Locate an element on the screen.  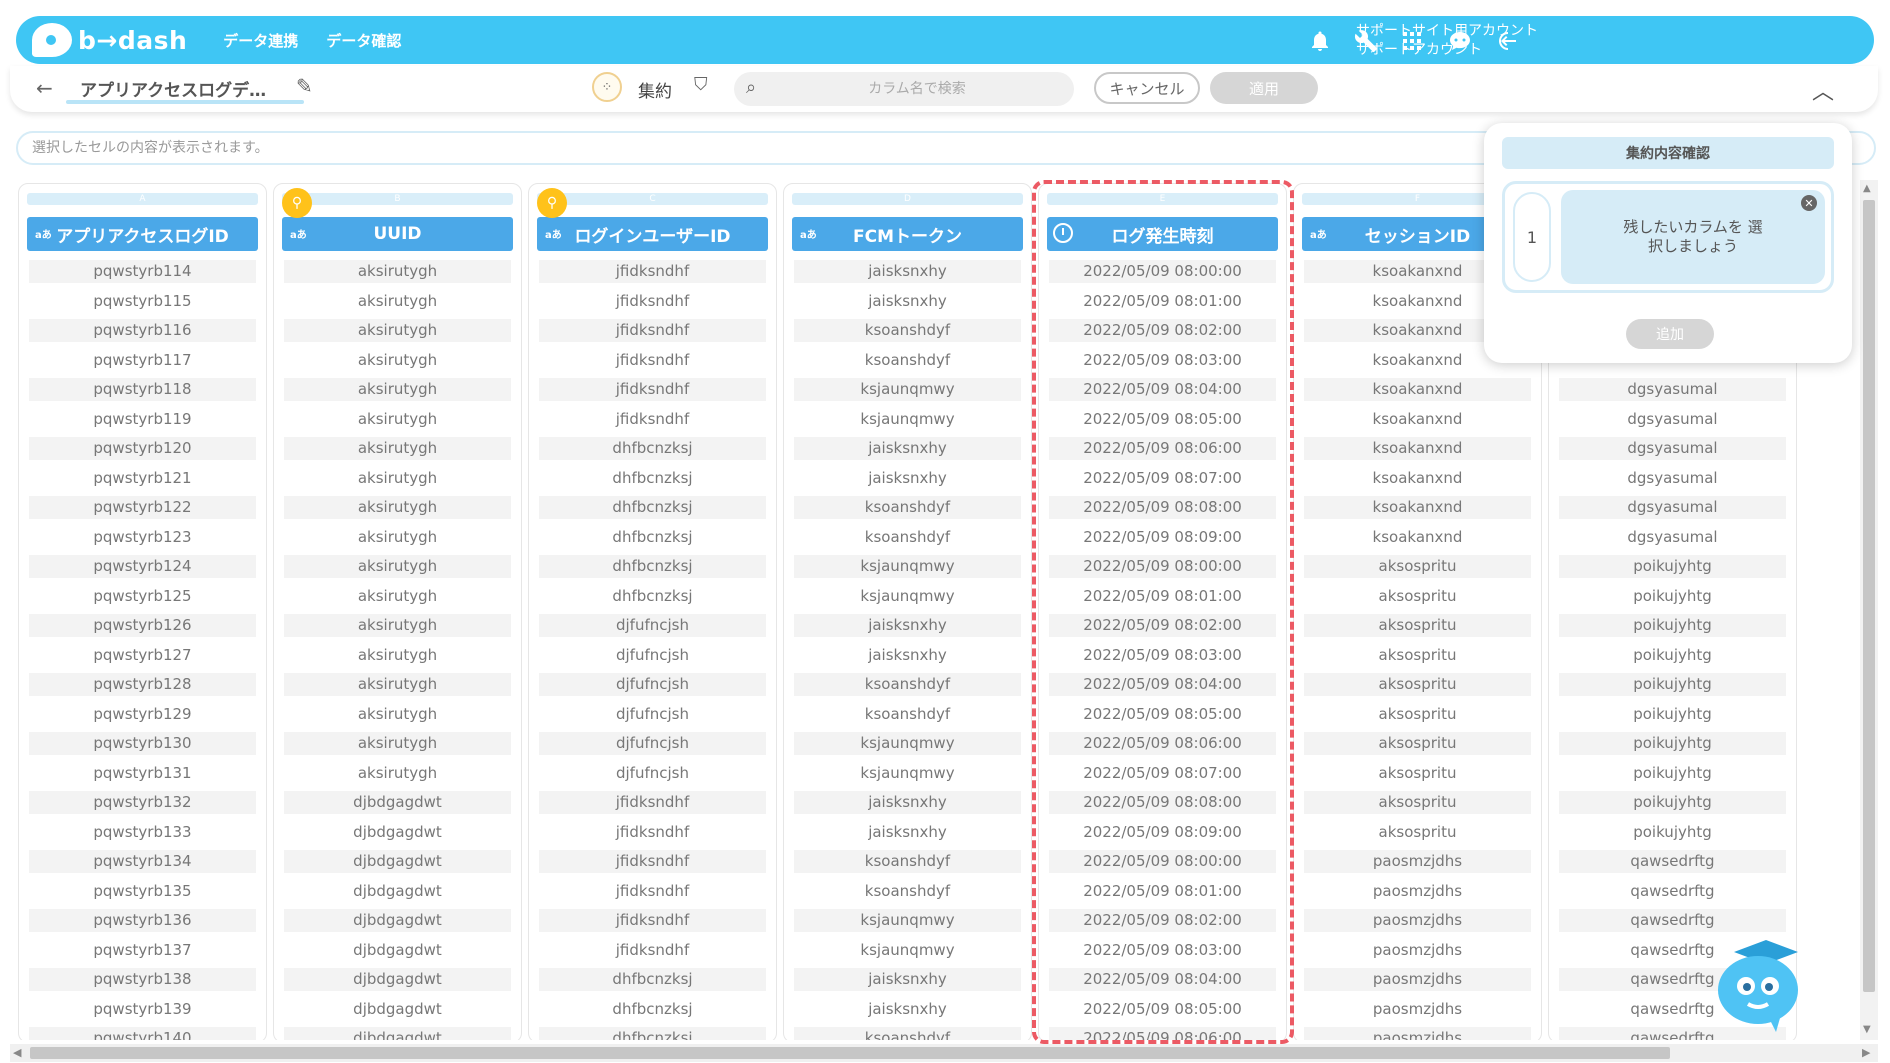
cell-content-field is located at coordinates (732, 148).